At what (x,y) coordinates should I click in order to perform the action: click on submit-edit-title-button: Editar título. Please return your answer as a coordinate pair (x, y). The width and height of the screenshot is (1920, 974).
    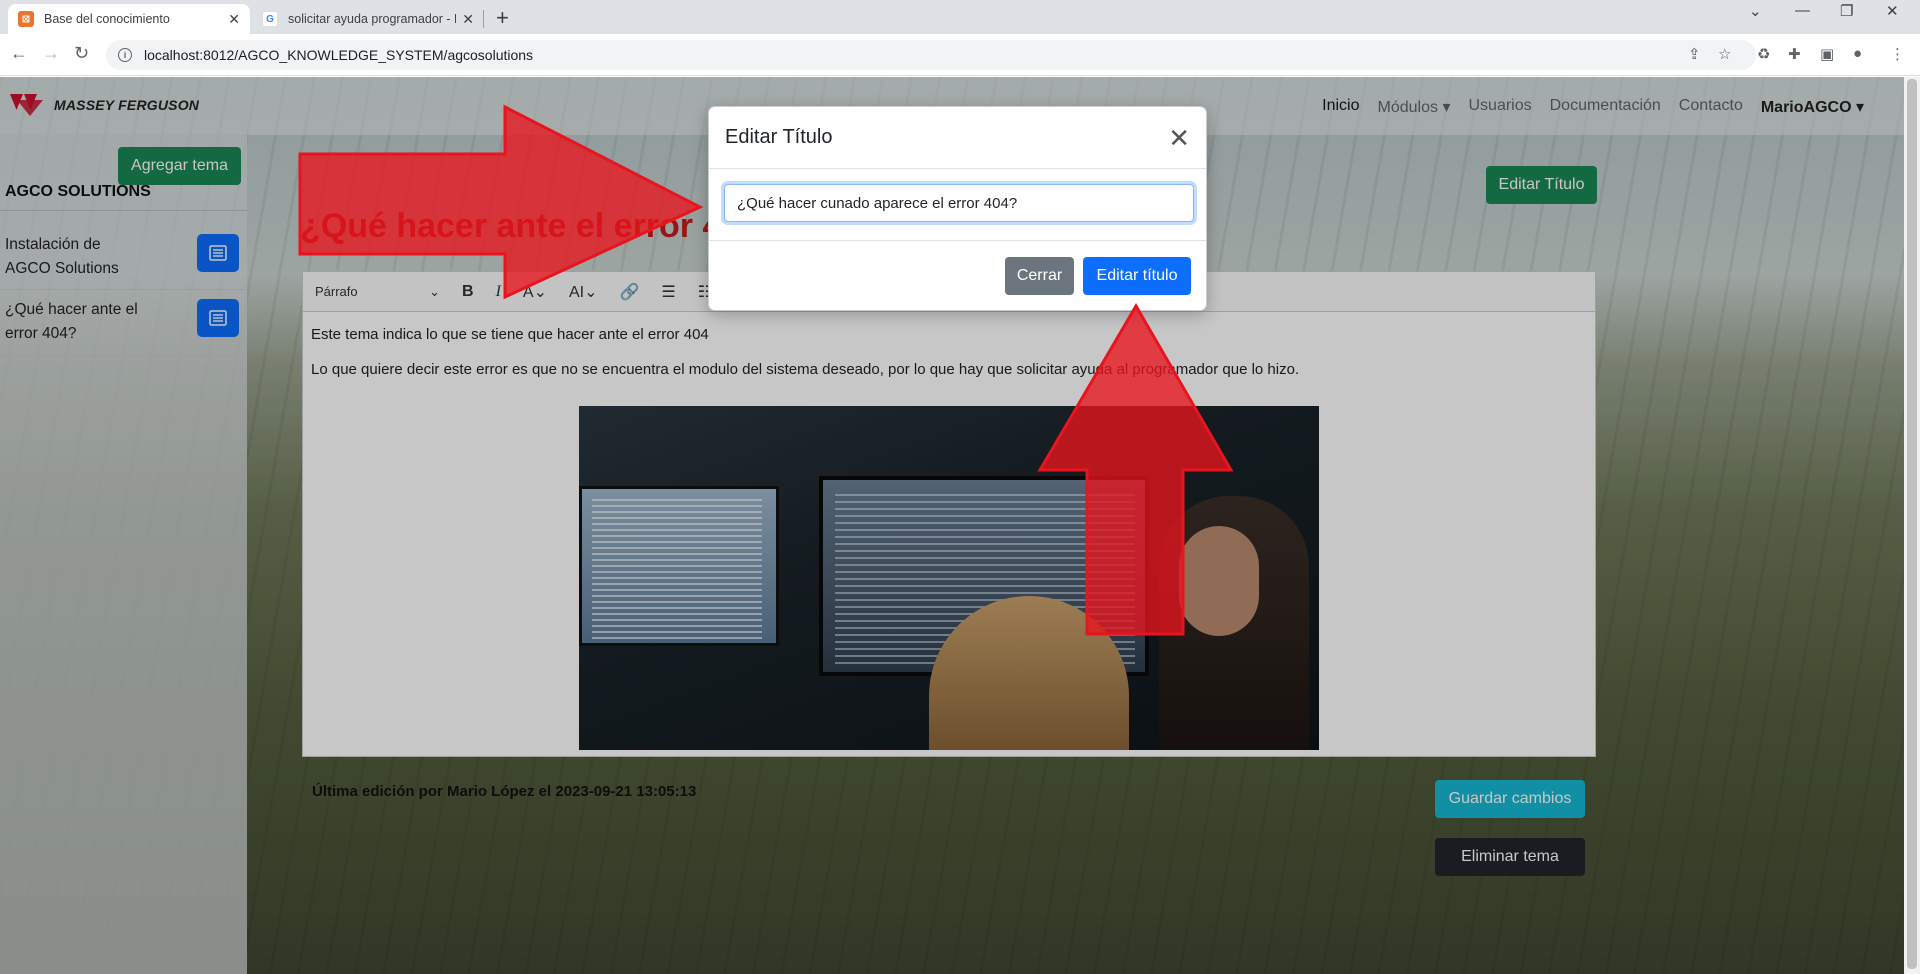
    Looking at the image, I should click on (1137, 276).